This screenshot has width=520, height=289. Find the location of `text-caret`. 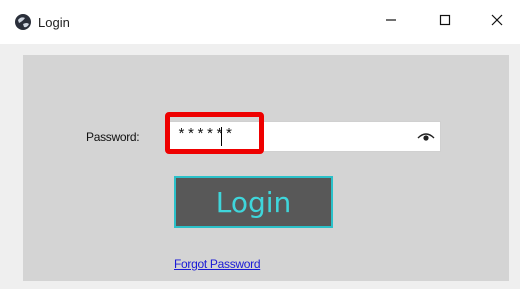

text-caret is located at coordinates (221, 136).